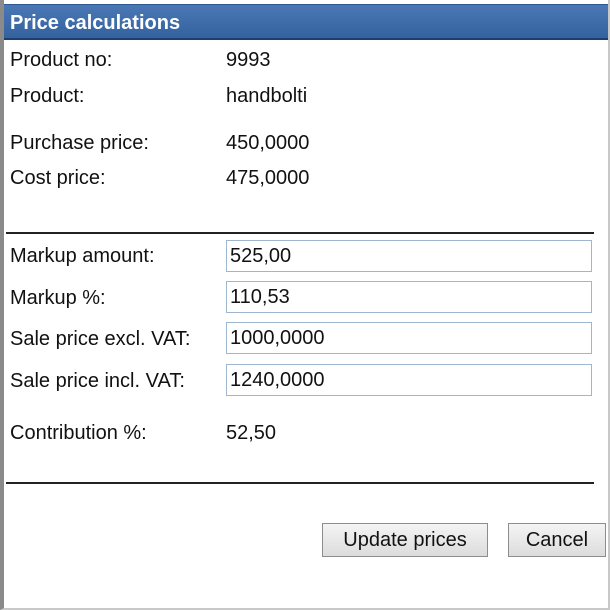 This screenshot has width=610, height=610. Describe the element at coordinates (47, 96) in the screenshot. I see `product-label: Product:` at that location.